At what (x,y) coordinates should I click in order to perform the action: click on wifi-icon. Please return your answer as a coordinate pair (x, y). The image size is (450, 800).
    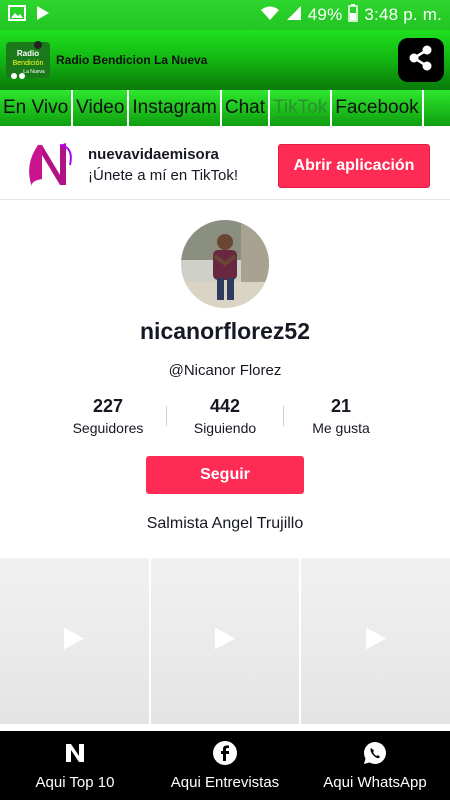
    Looking at the image, I should click on (270, 15).